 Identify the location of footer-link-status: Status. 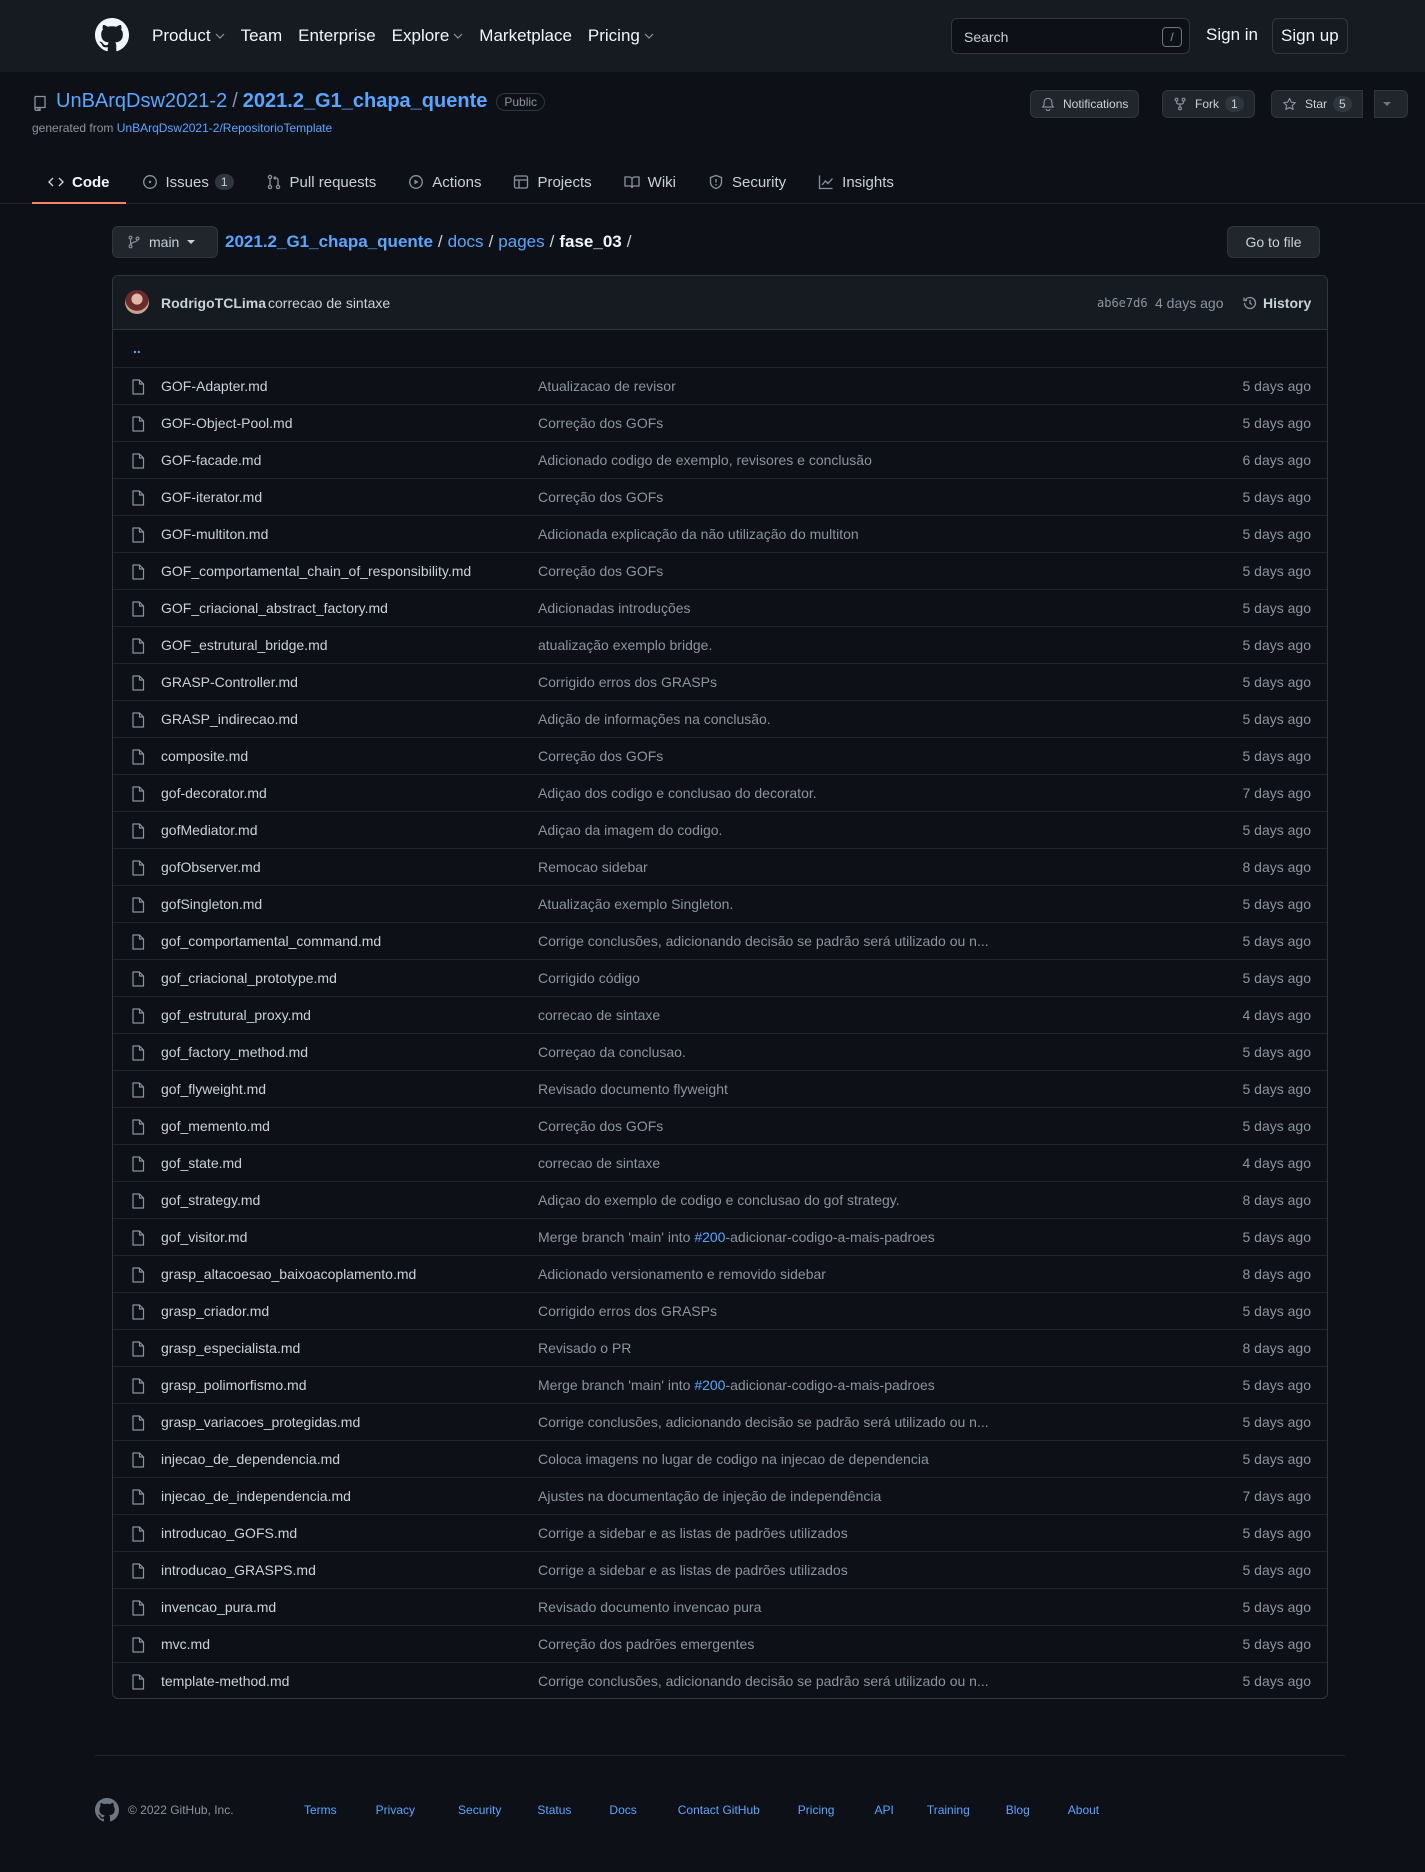
(554, 1810).